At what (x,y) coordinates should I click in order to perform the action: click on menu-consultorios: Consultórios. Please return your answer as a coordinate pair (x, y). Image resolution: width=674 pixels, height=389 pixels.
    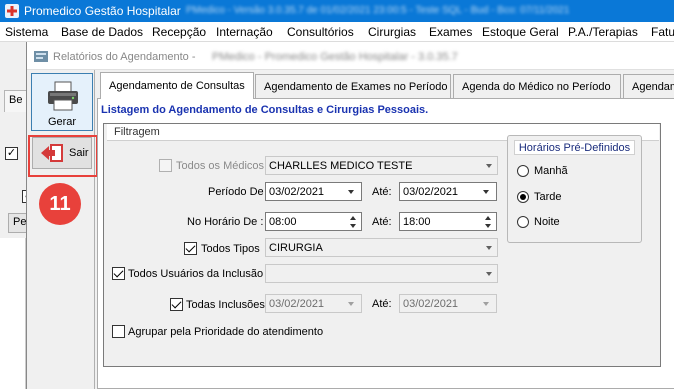
    Looking at the image, I should click on (320, 32).